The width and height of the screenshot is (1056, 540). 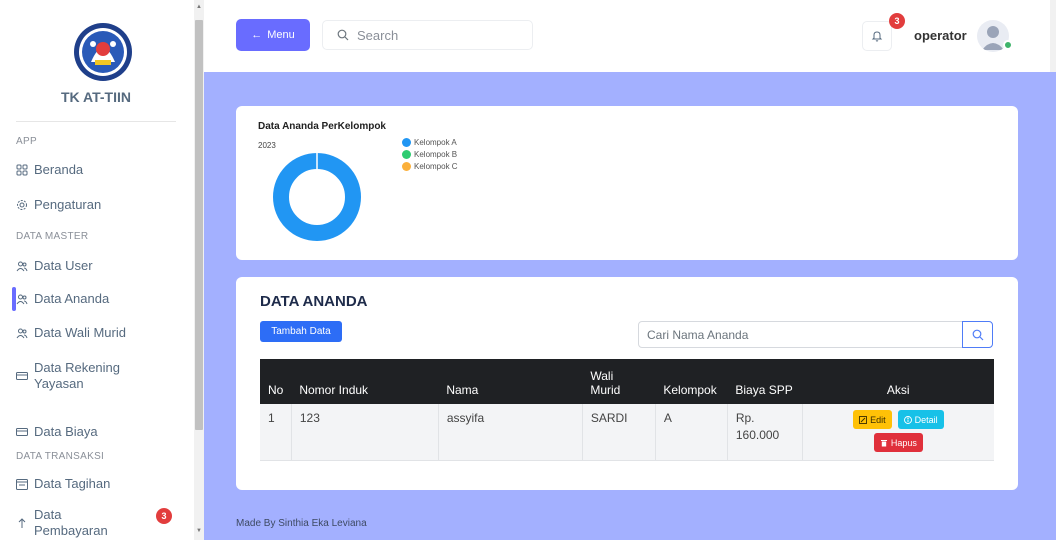 I want to click on hapus-button: Hapus, so click(x=898, y=442).